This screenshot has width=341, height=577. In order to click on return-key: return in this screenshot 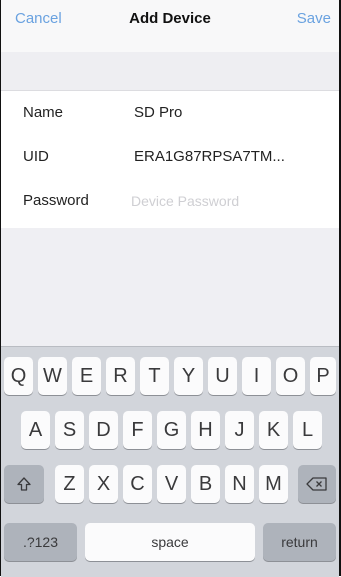, I will do `click(299, 542)`.